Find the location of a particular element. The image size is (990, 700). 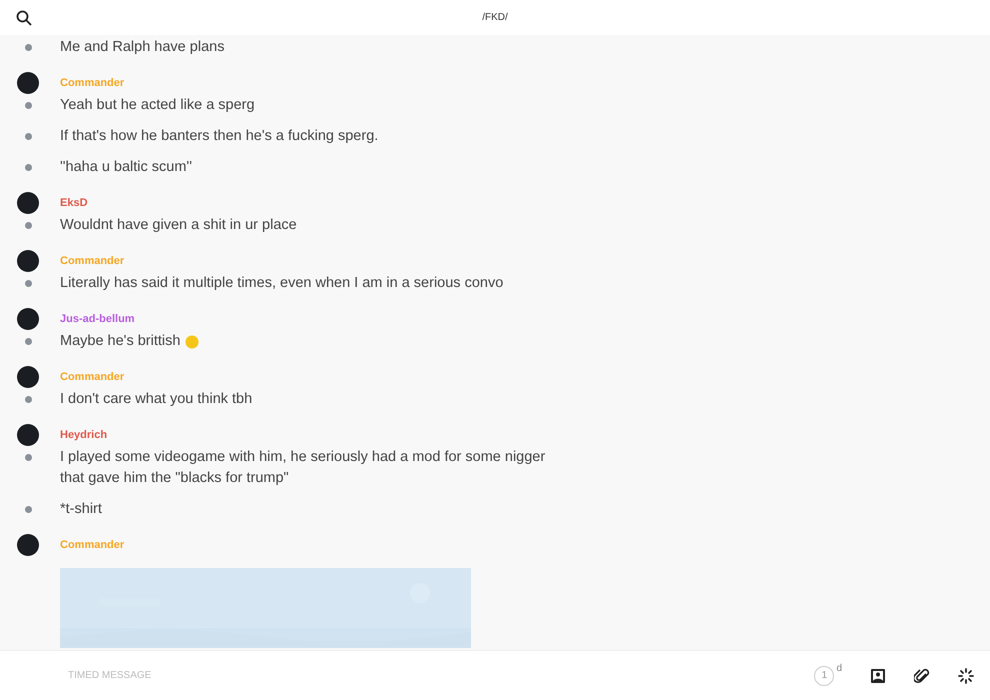

author-name: Jus-ad-bellum is located at coordinates (97, 319).